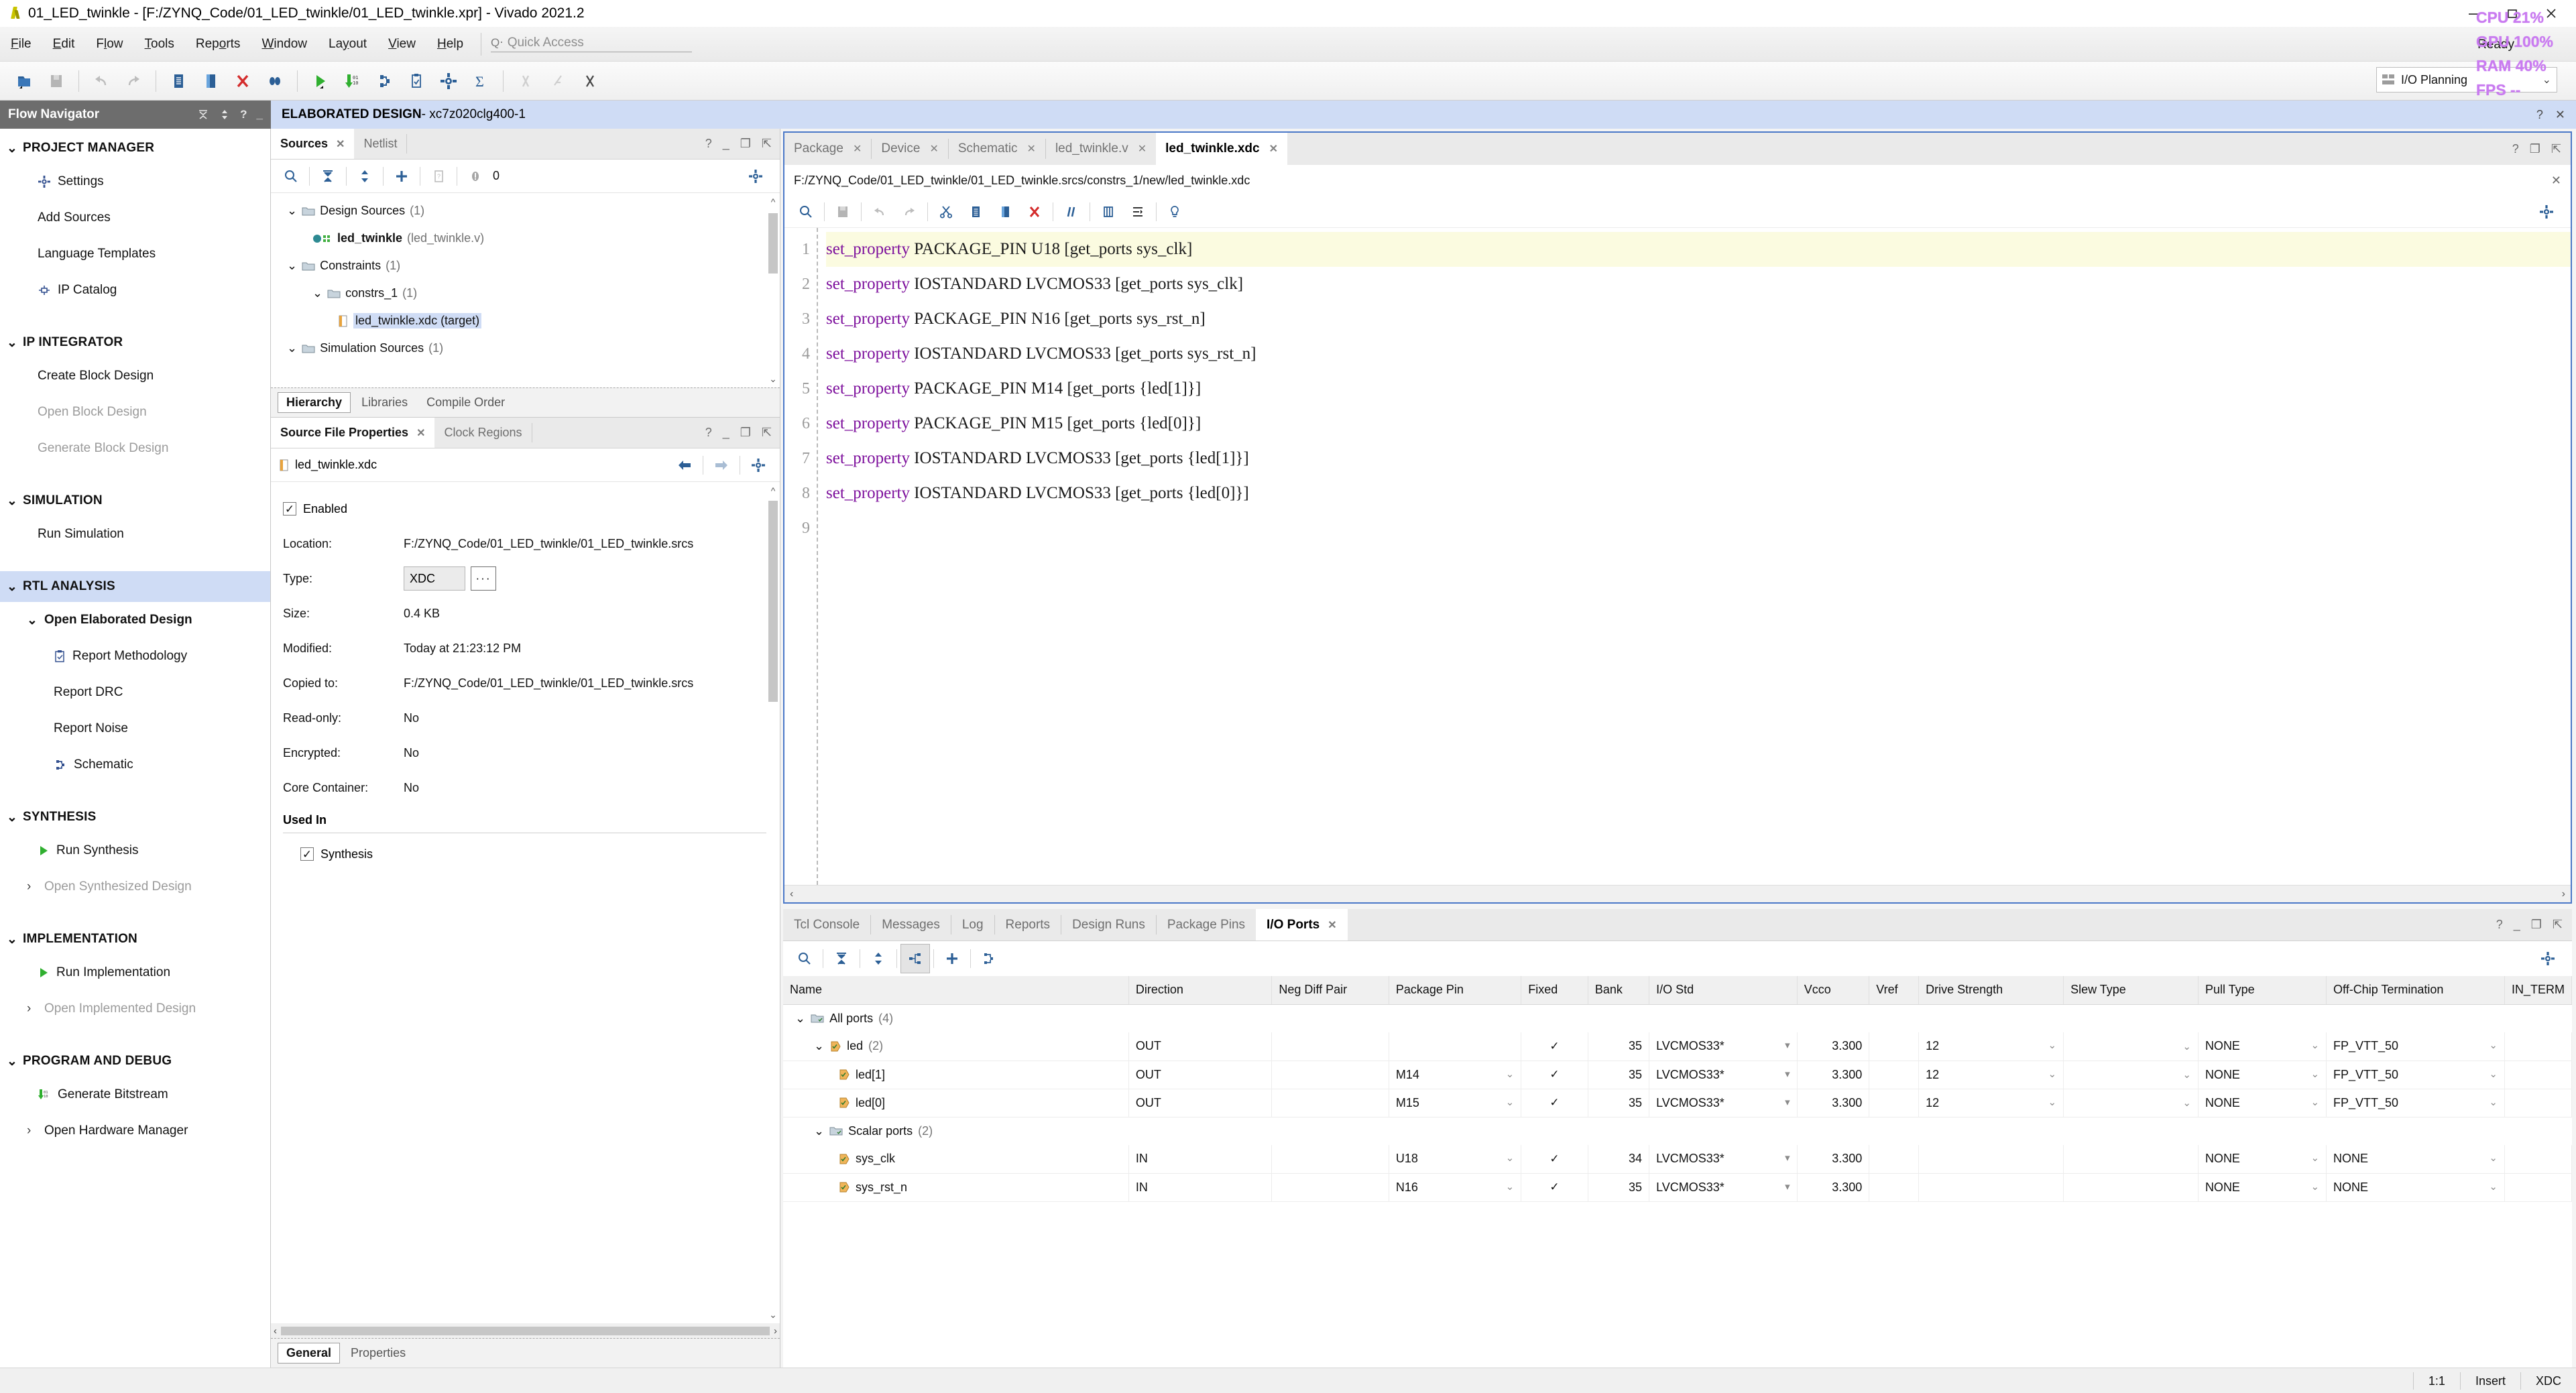  What do you see at coordinates (1034, 212) in the screenshot?
I see `delete-icon` at bounding box center [1034, 212].